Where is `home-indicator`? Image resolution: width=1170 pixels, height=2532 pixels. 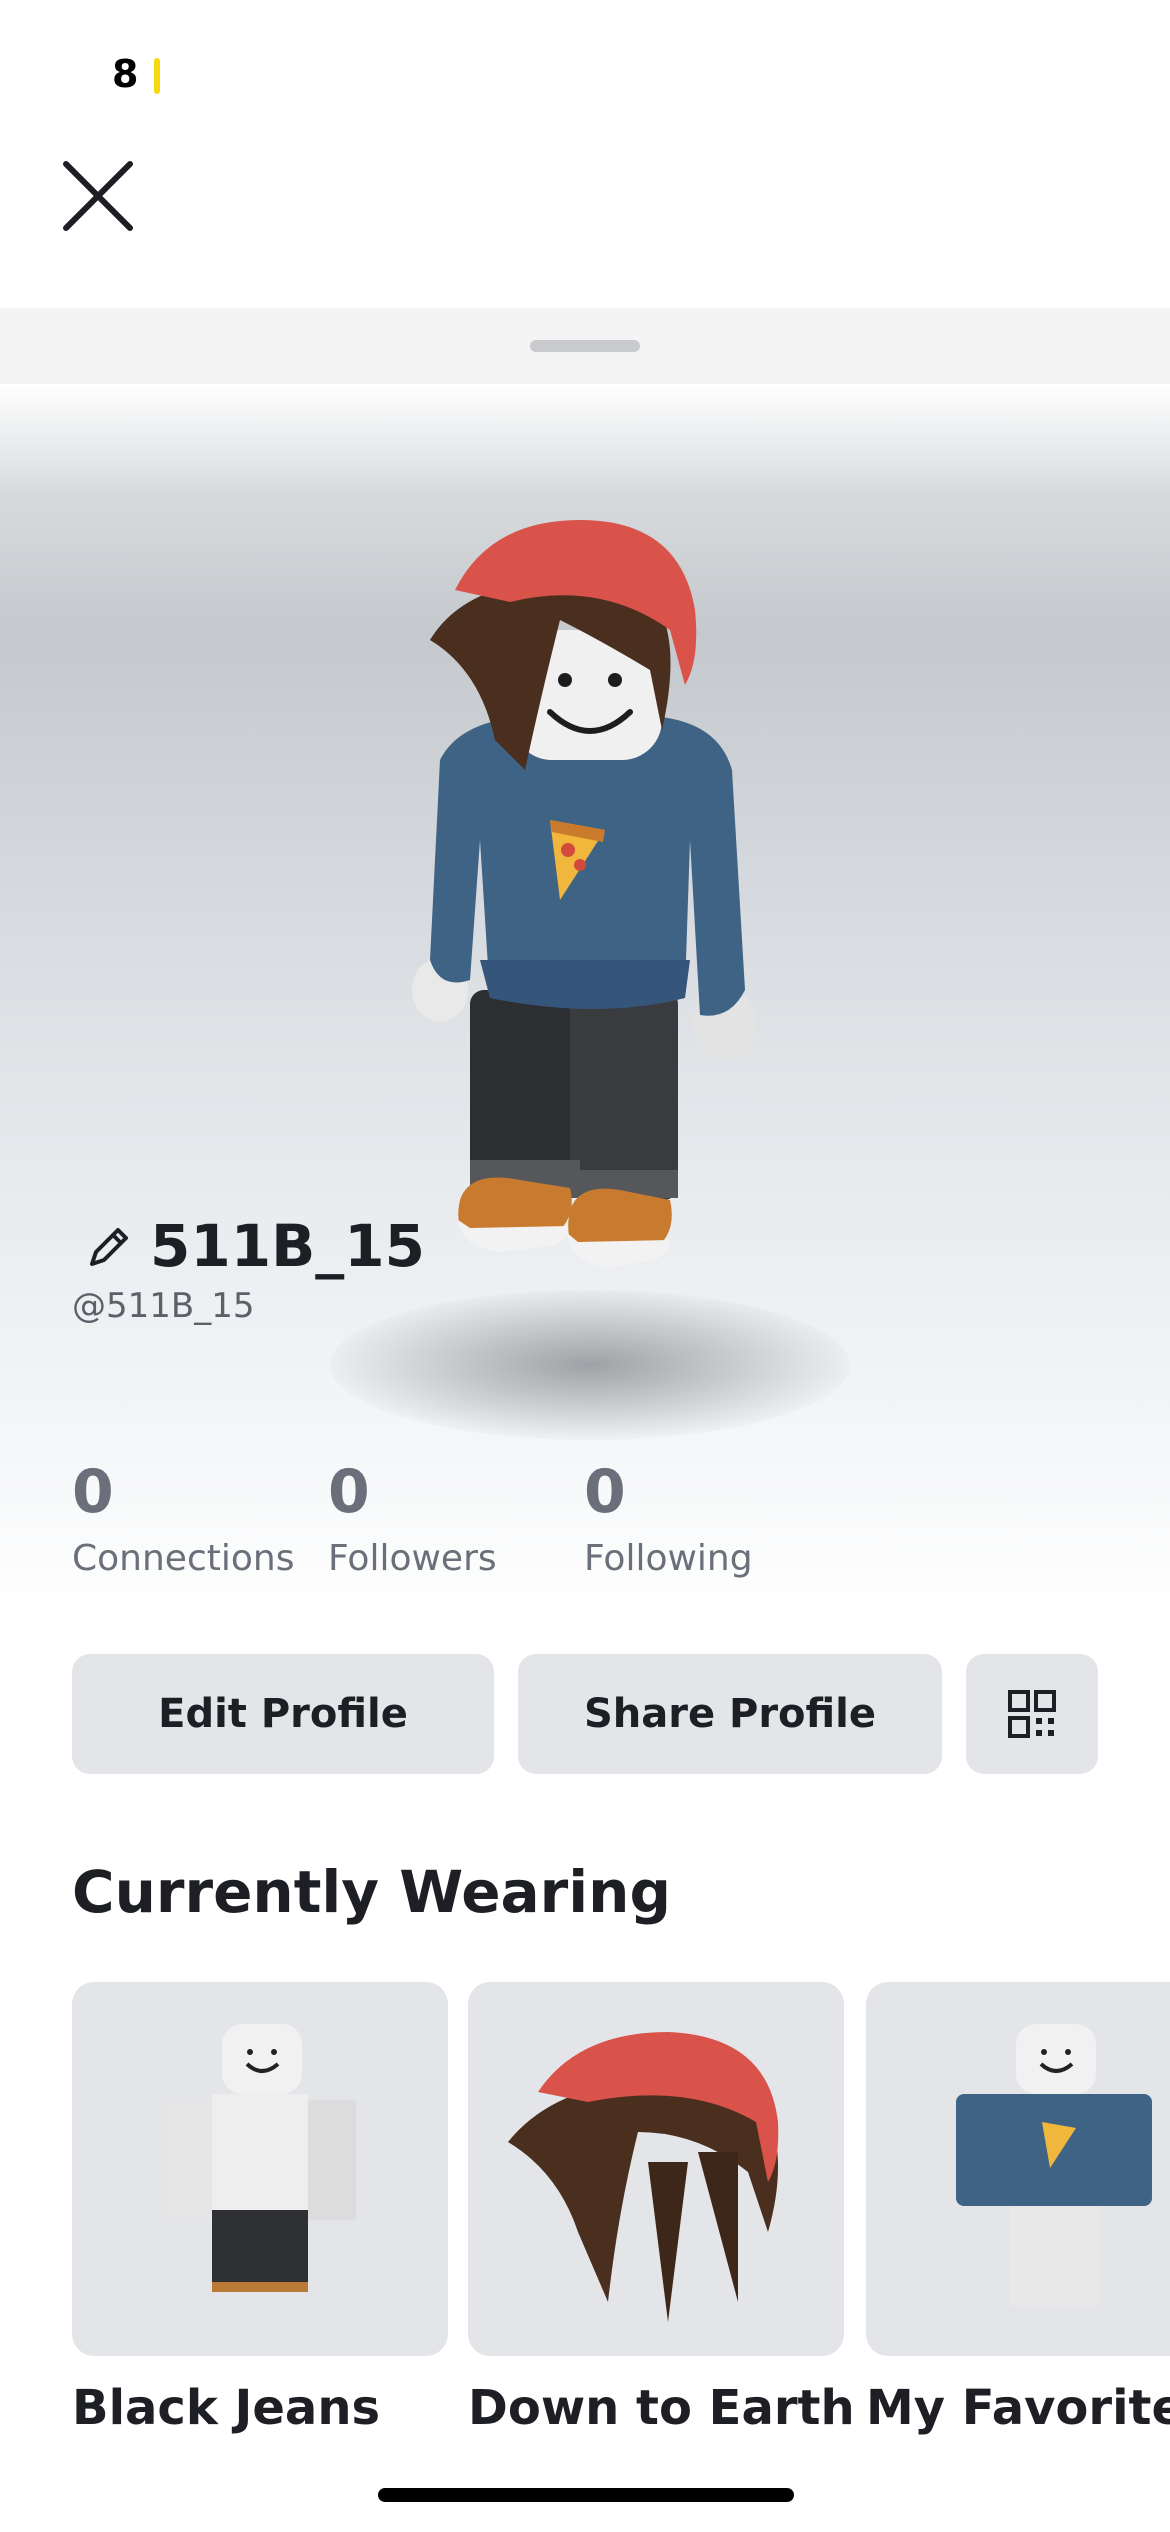 home-indicator is located at coordinates (586, 2495).